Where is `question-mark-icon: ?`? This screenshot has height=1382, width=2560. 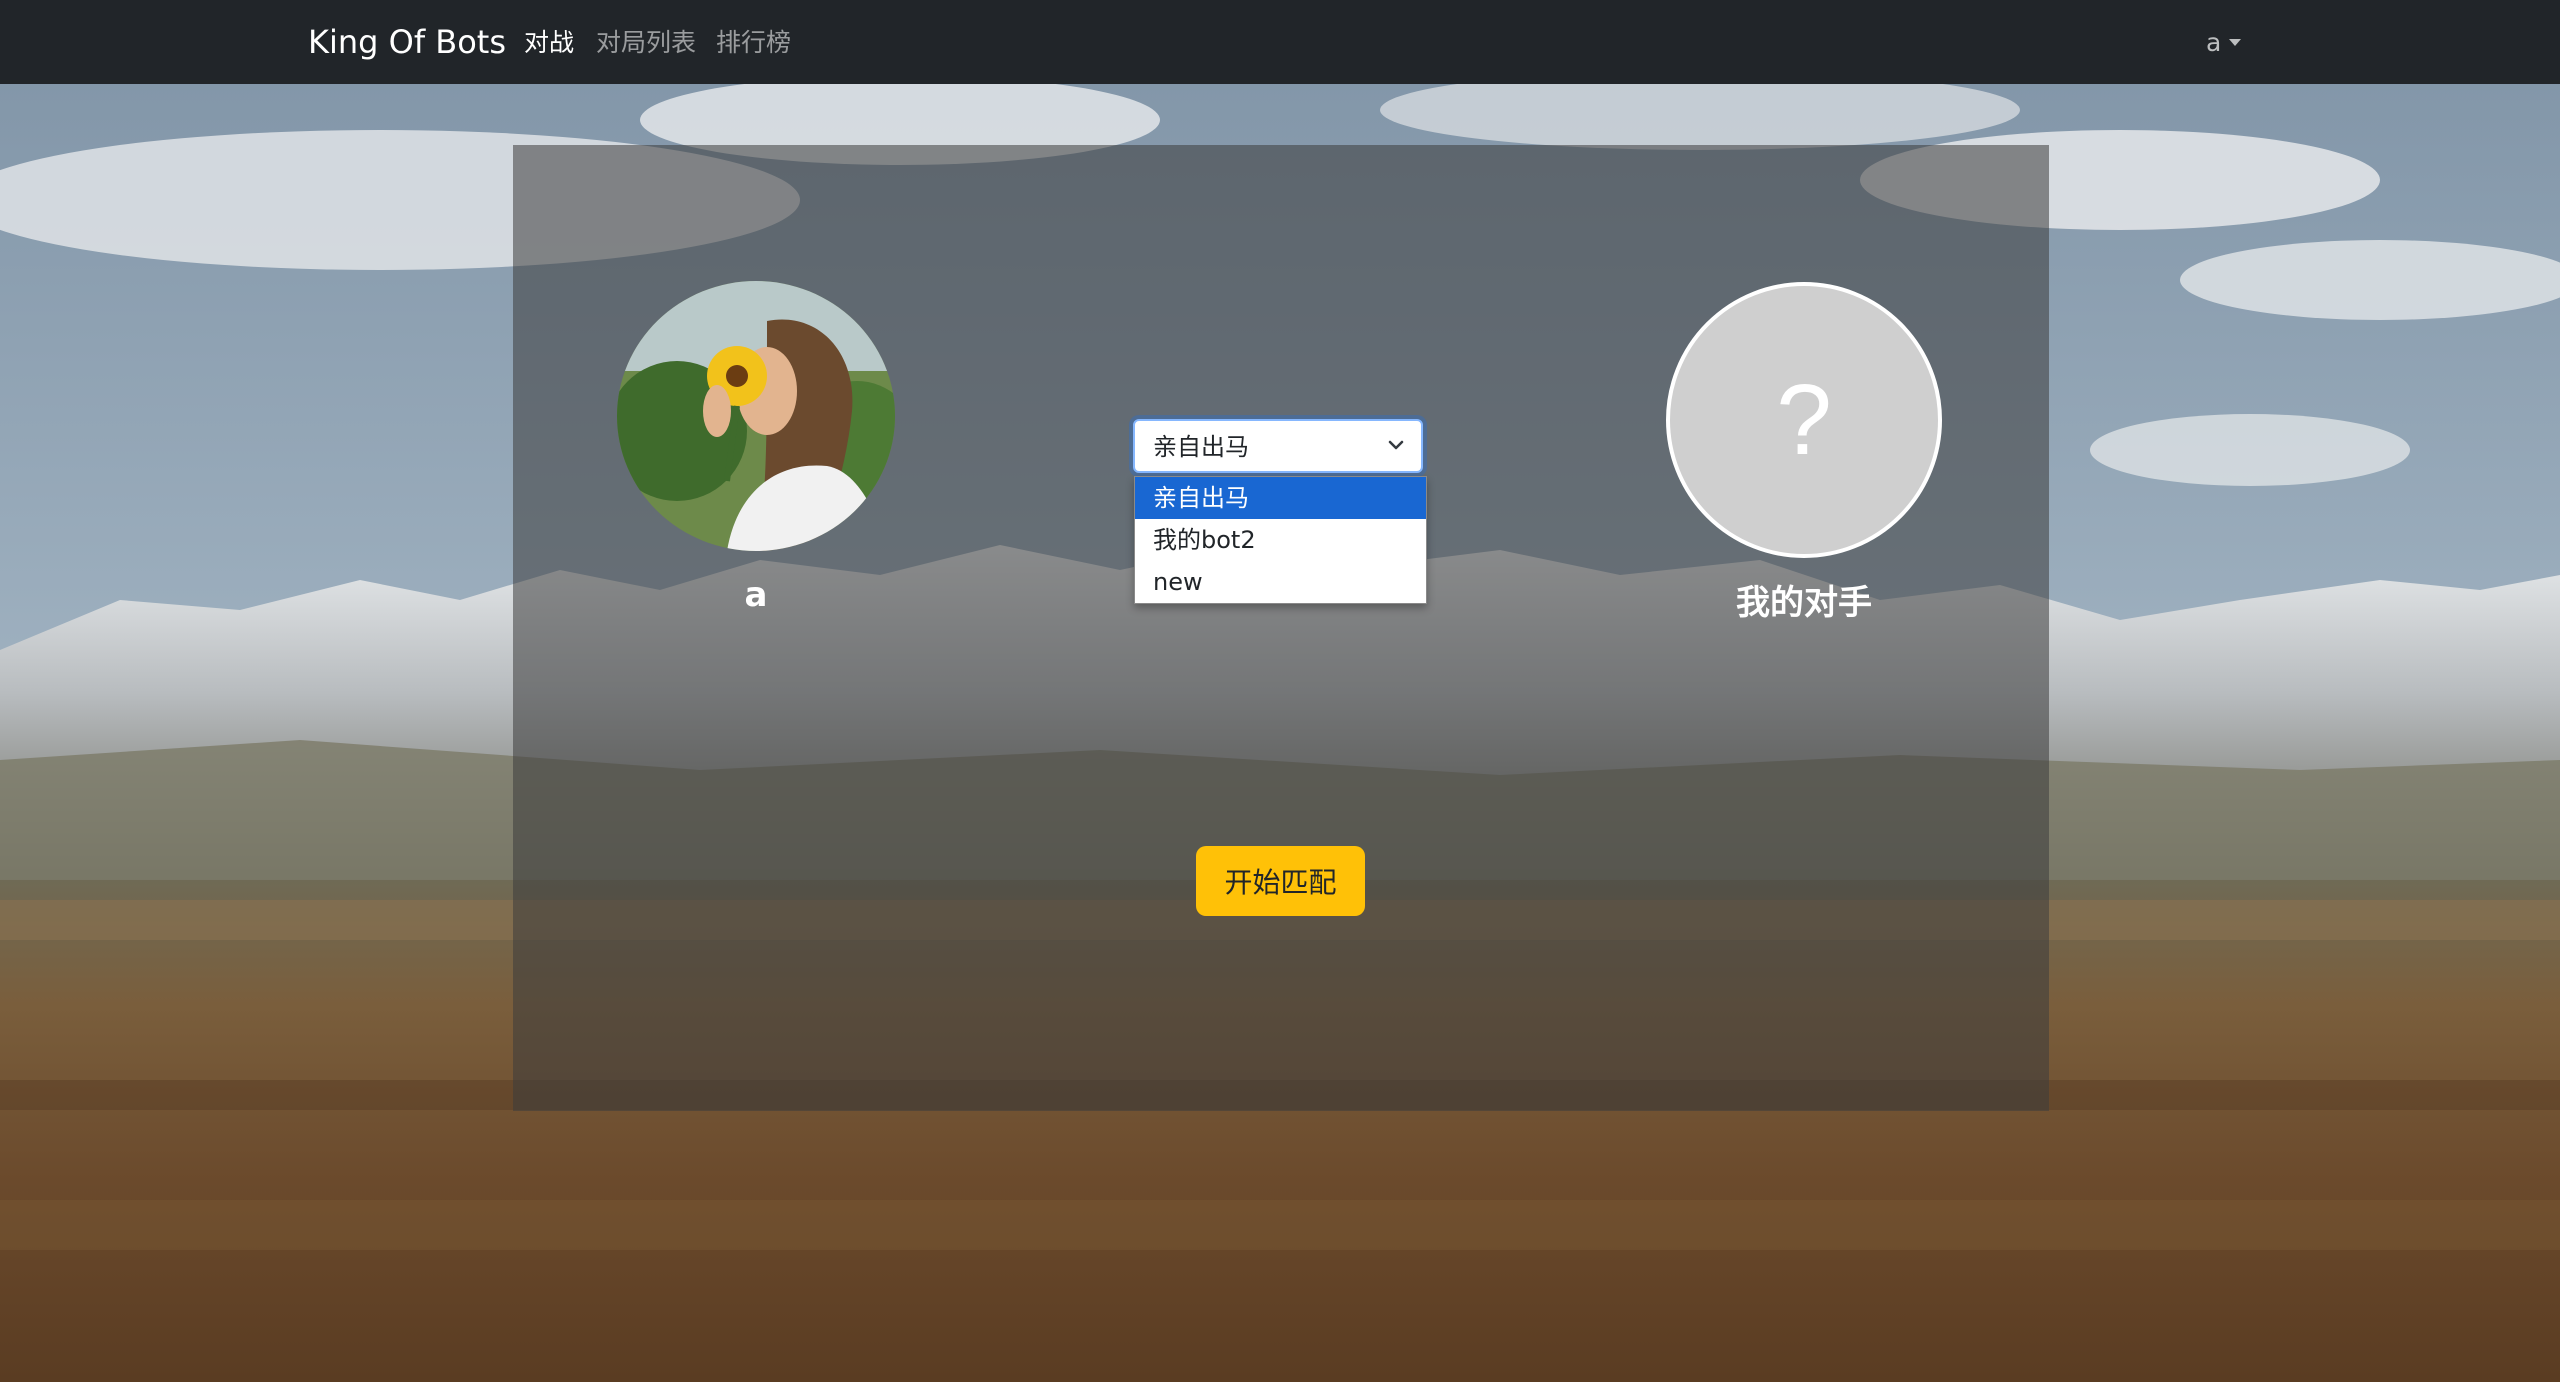 question-mark-icon: ? is located at coordinates (1804, 420).